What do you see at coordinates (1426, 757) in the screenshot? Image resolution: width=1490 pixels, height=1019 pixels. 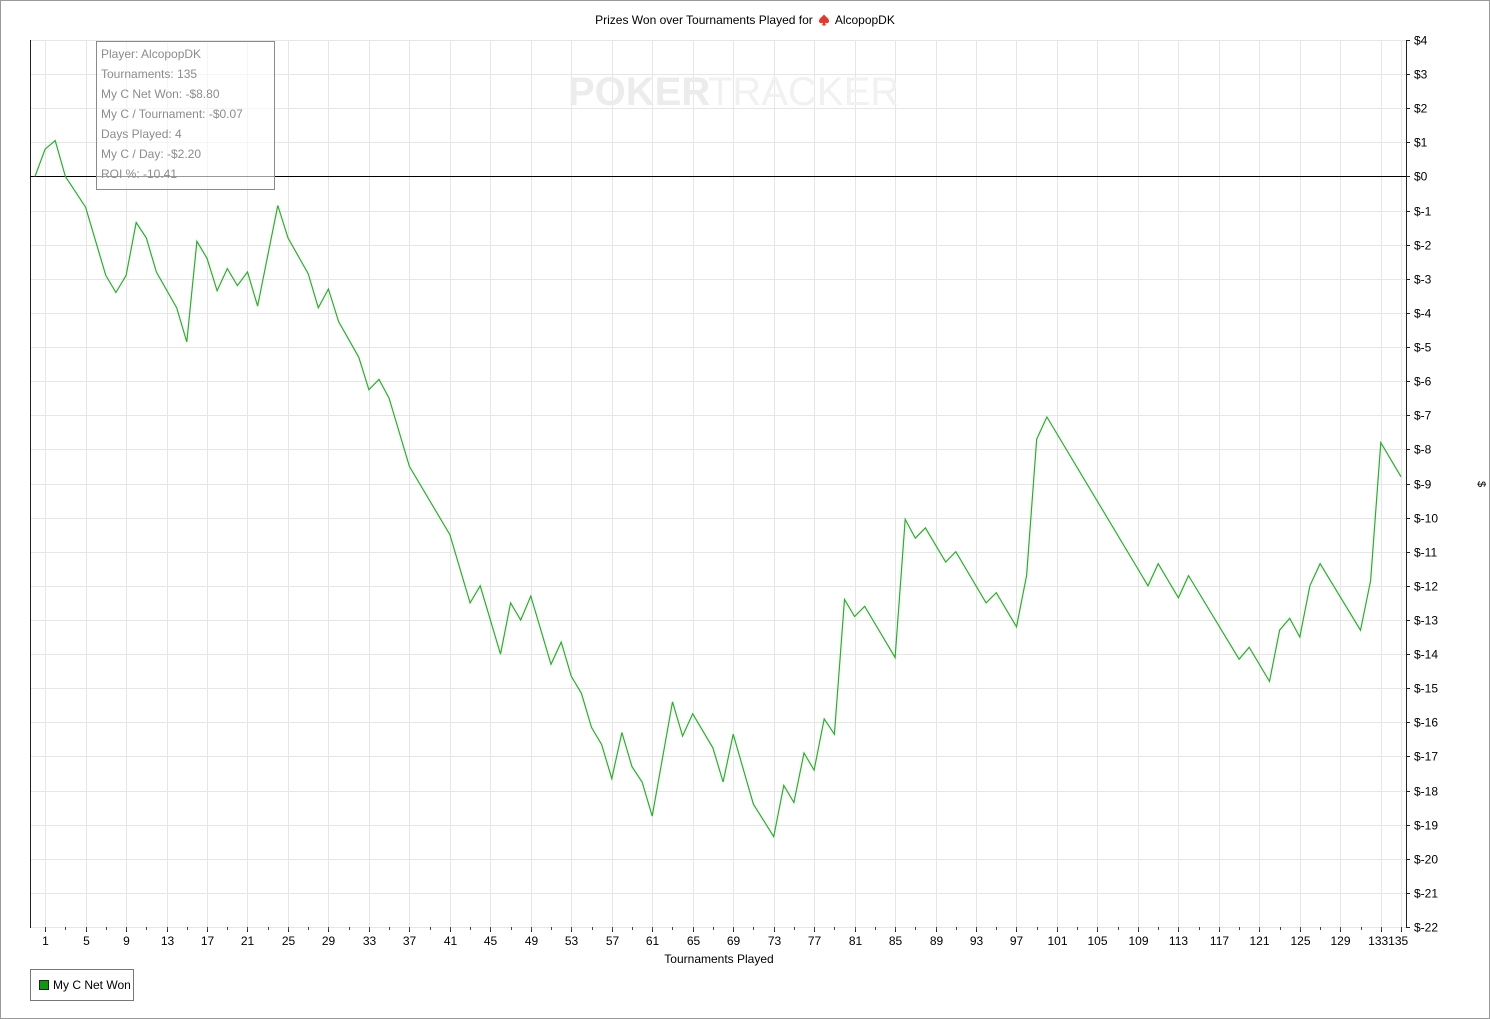 I see `y-tick-label: $-17` at bounding box center [1426, 757].